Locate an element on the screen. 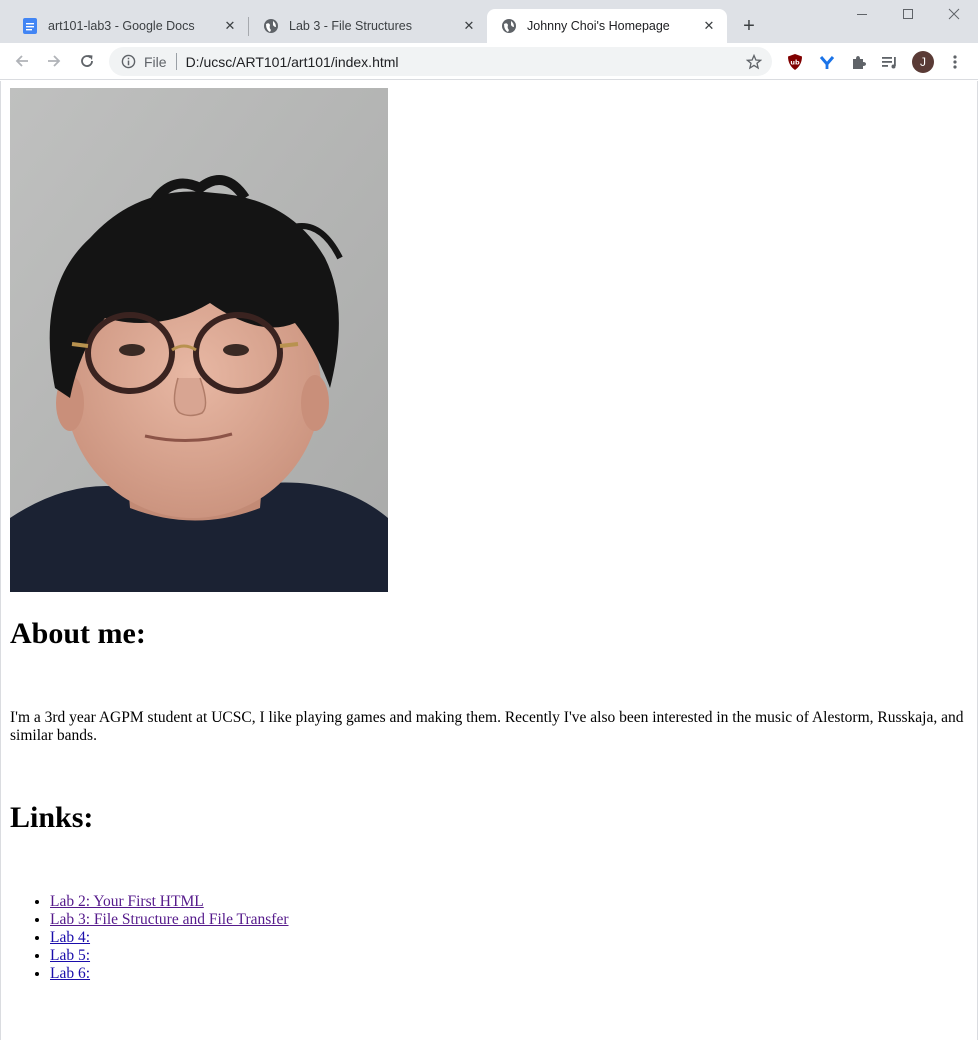  list-item: Lab 5: is located at coordinates (169, 956).